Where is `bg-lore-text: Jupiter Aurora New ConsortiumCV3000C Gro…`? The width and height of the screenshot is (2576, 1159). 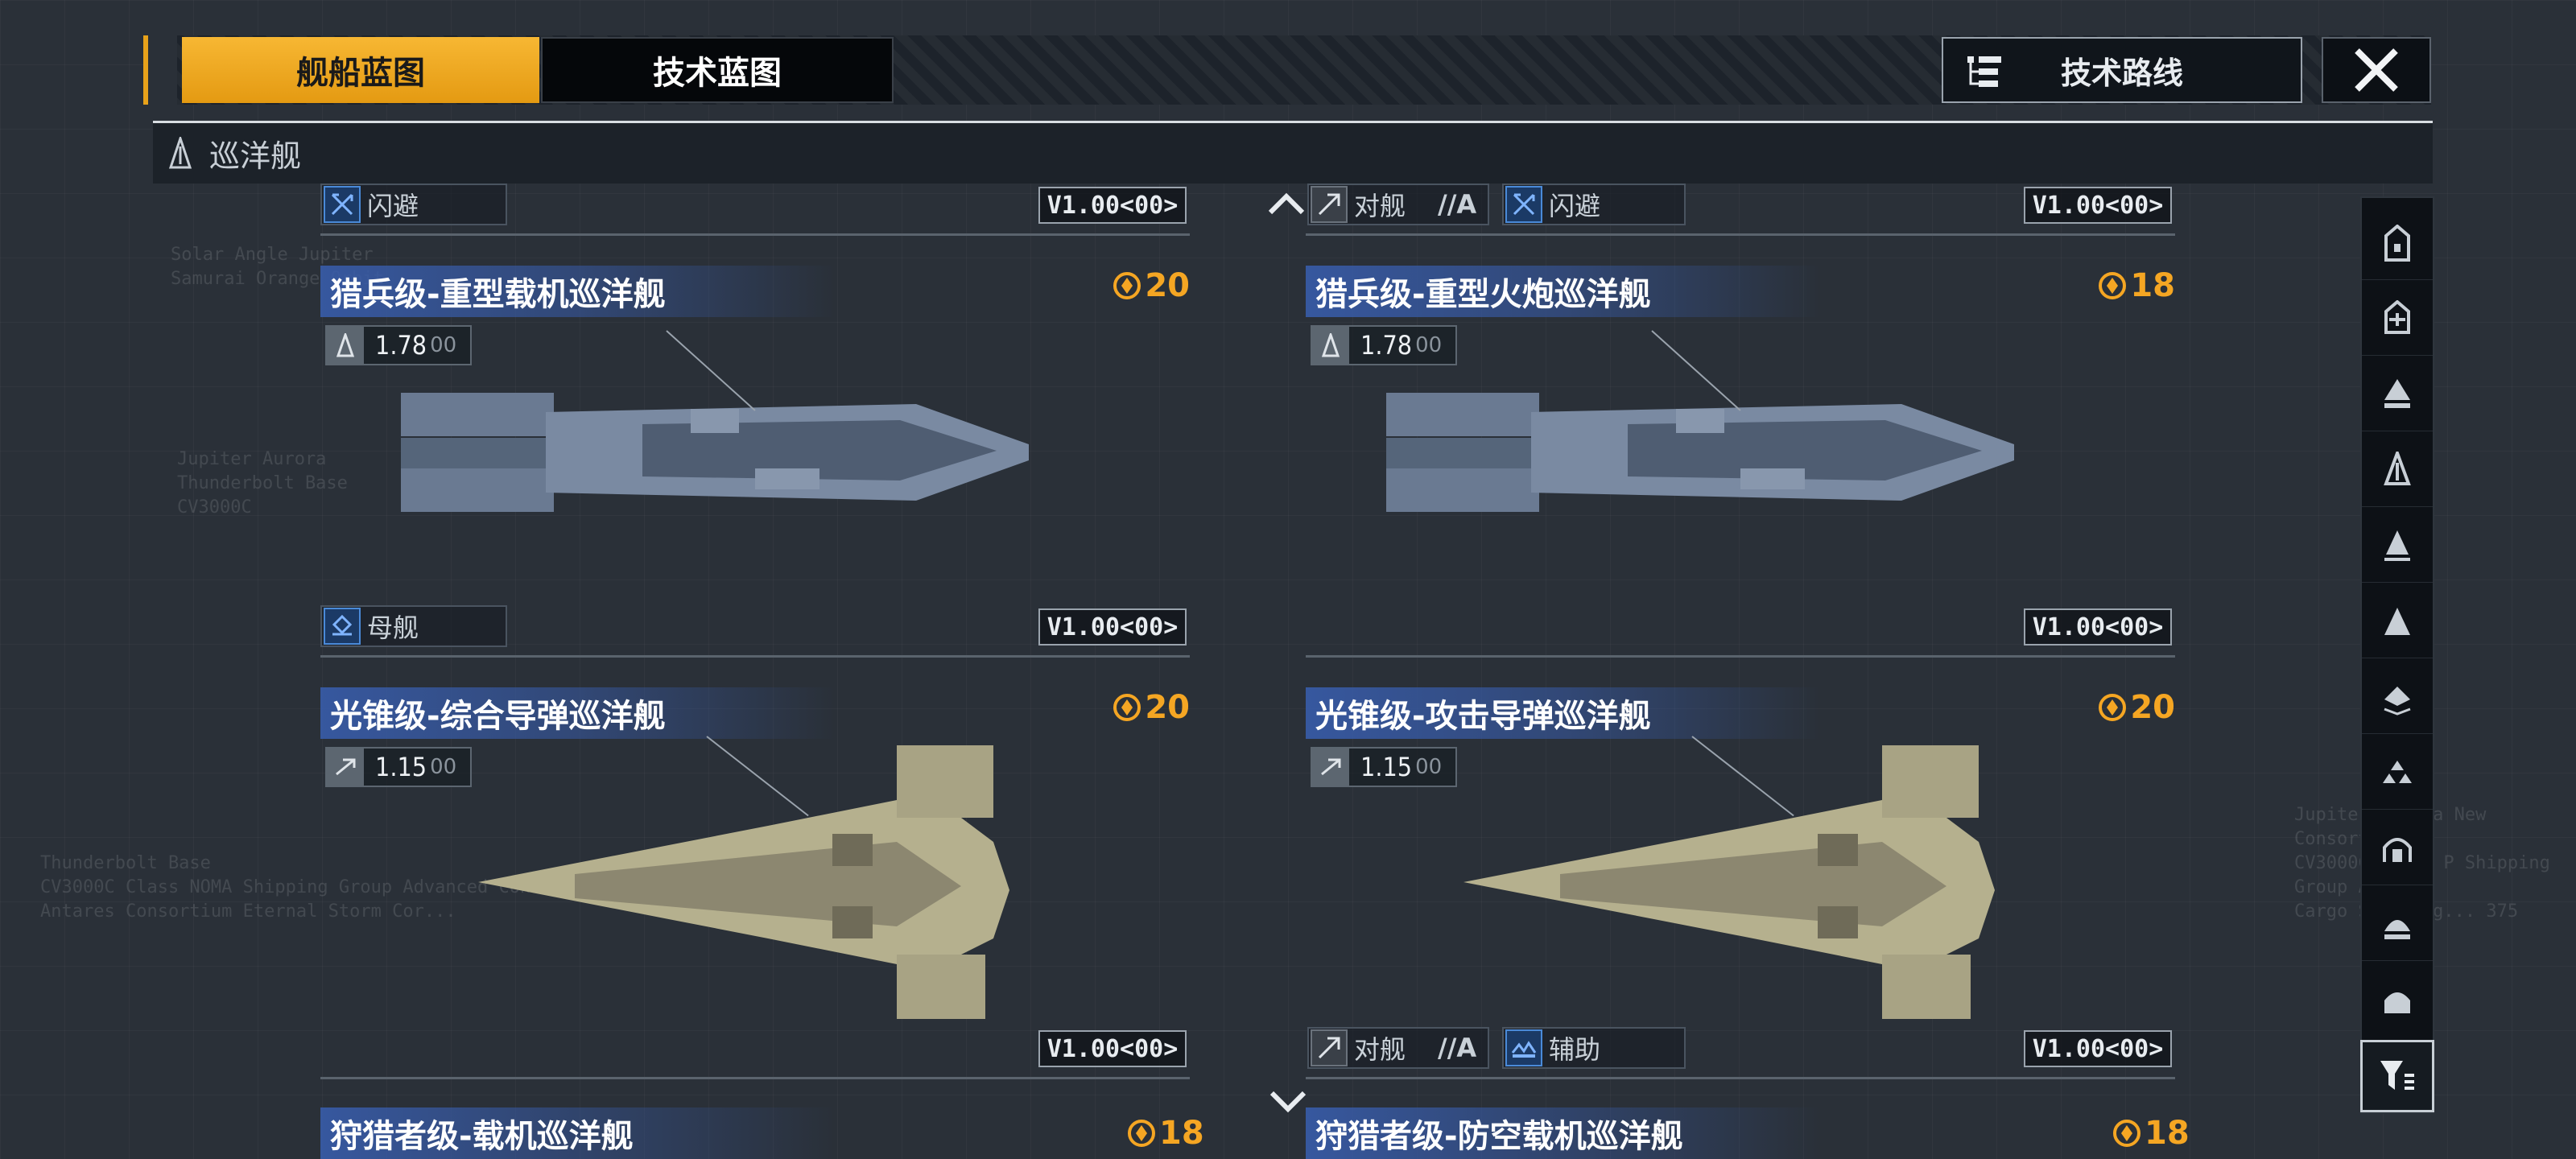 bg-lore-text: Jupiter Aurora New ConsortiumCV3000C Gro… is located at coordinates (2422, 863).